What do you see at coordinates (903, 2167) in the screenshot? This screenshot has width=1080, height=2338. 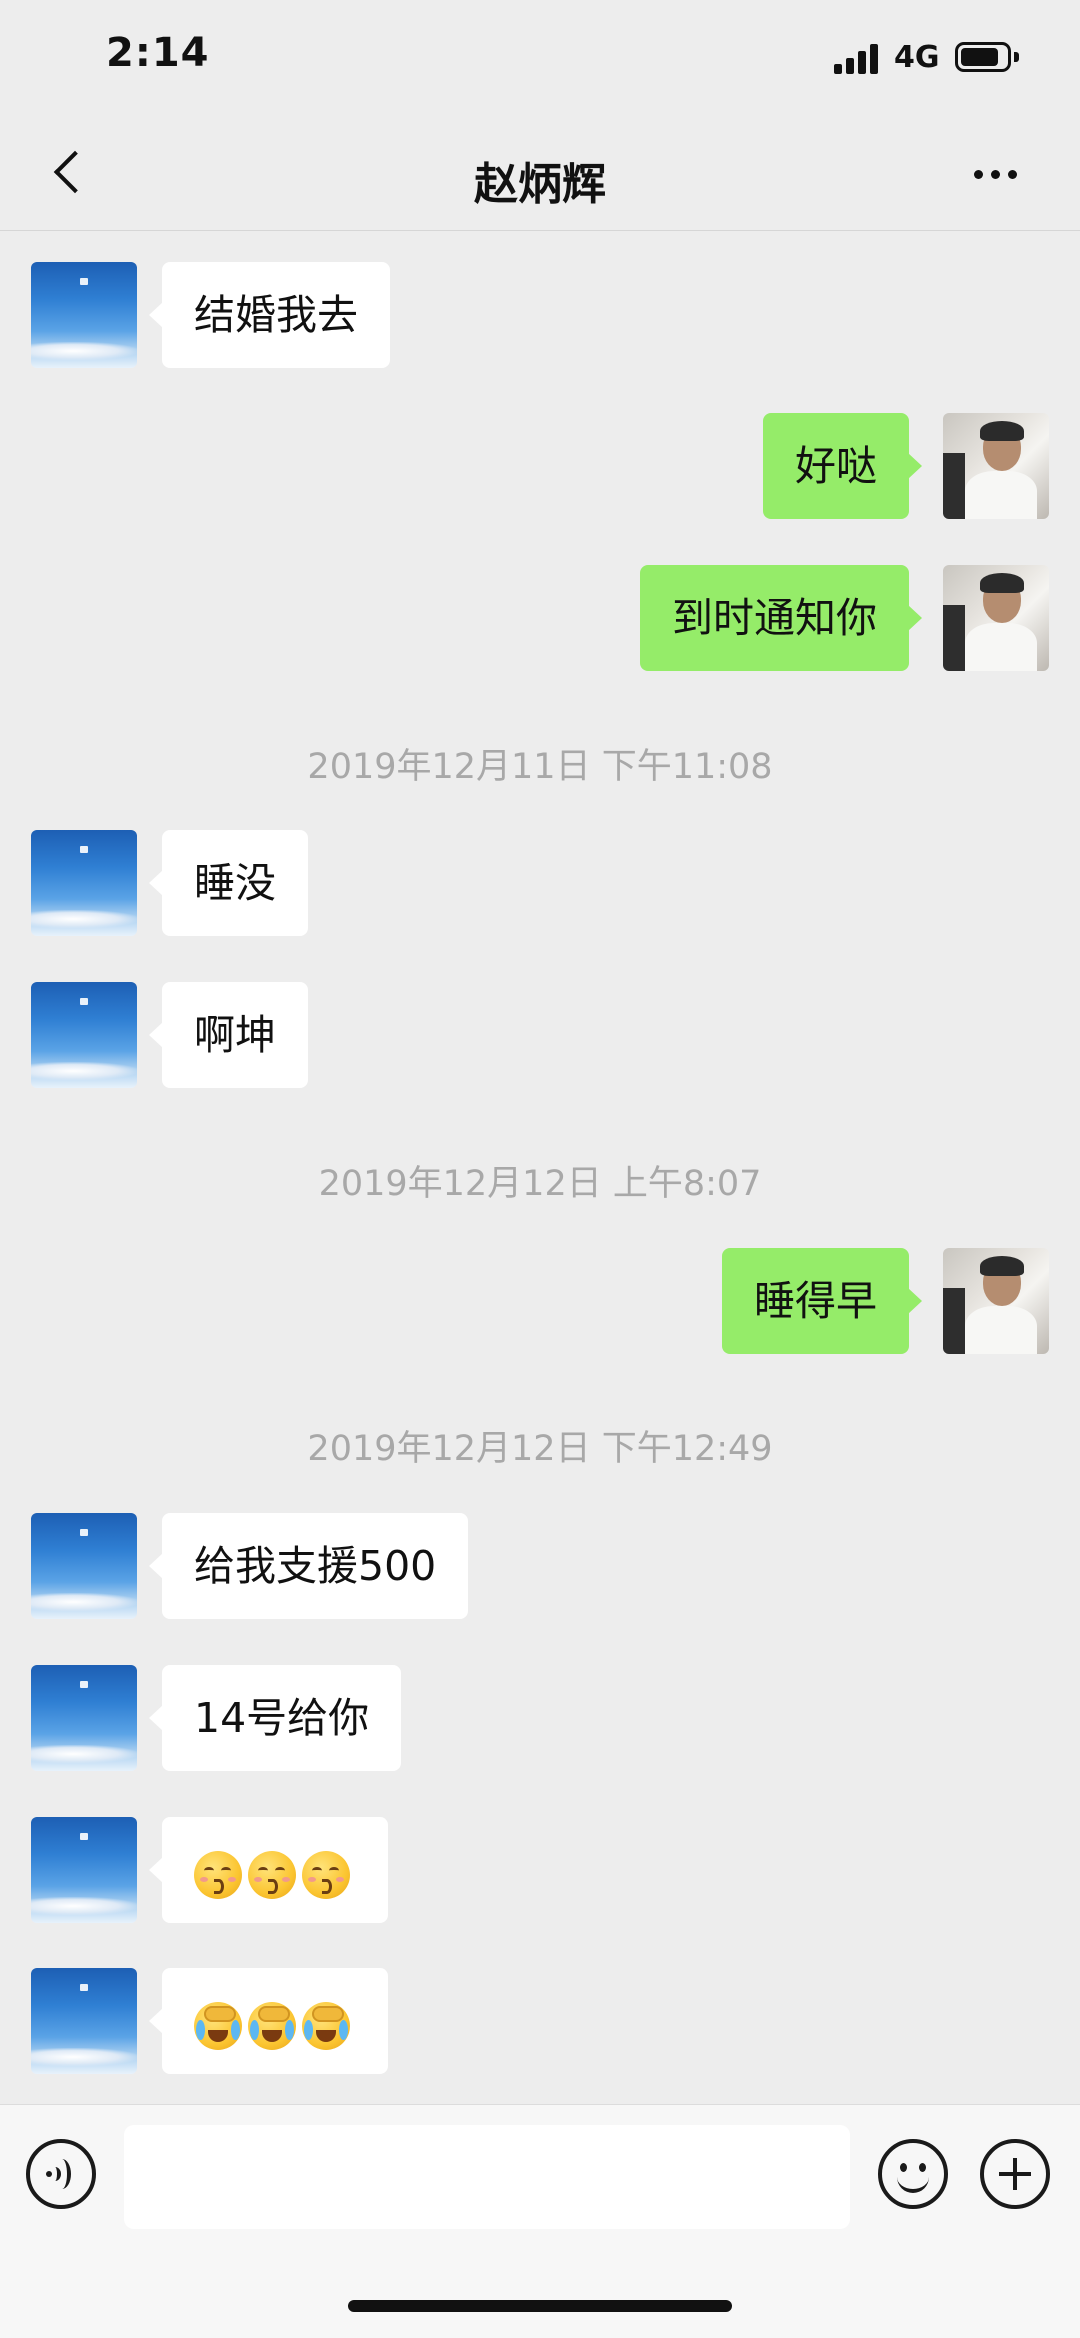 I see `smiley-icon` at bounding box center [903, 2167].